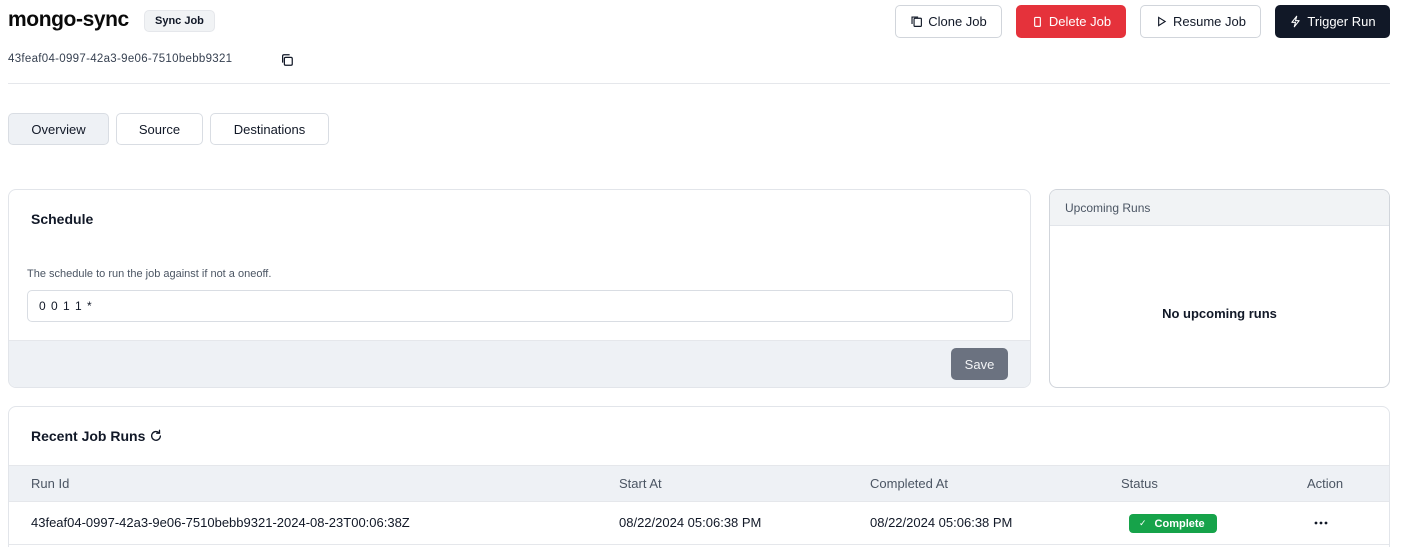 The height and width of the screenshot is (547, 1408). I want to click on resume-job-button: Resume Job, so click(1200, 21).